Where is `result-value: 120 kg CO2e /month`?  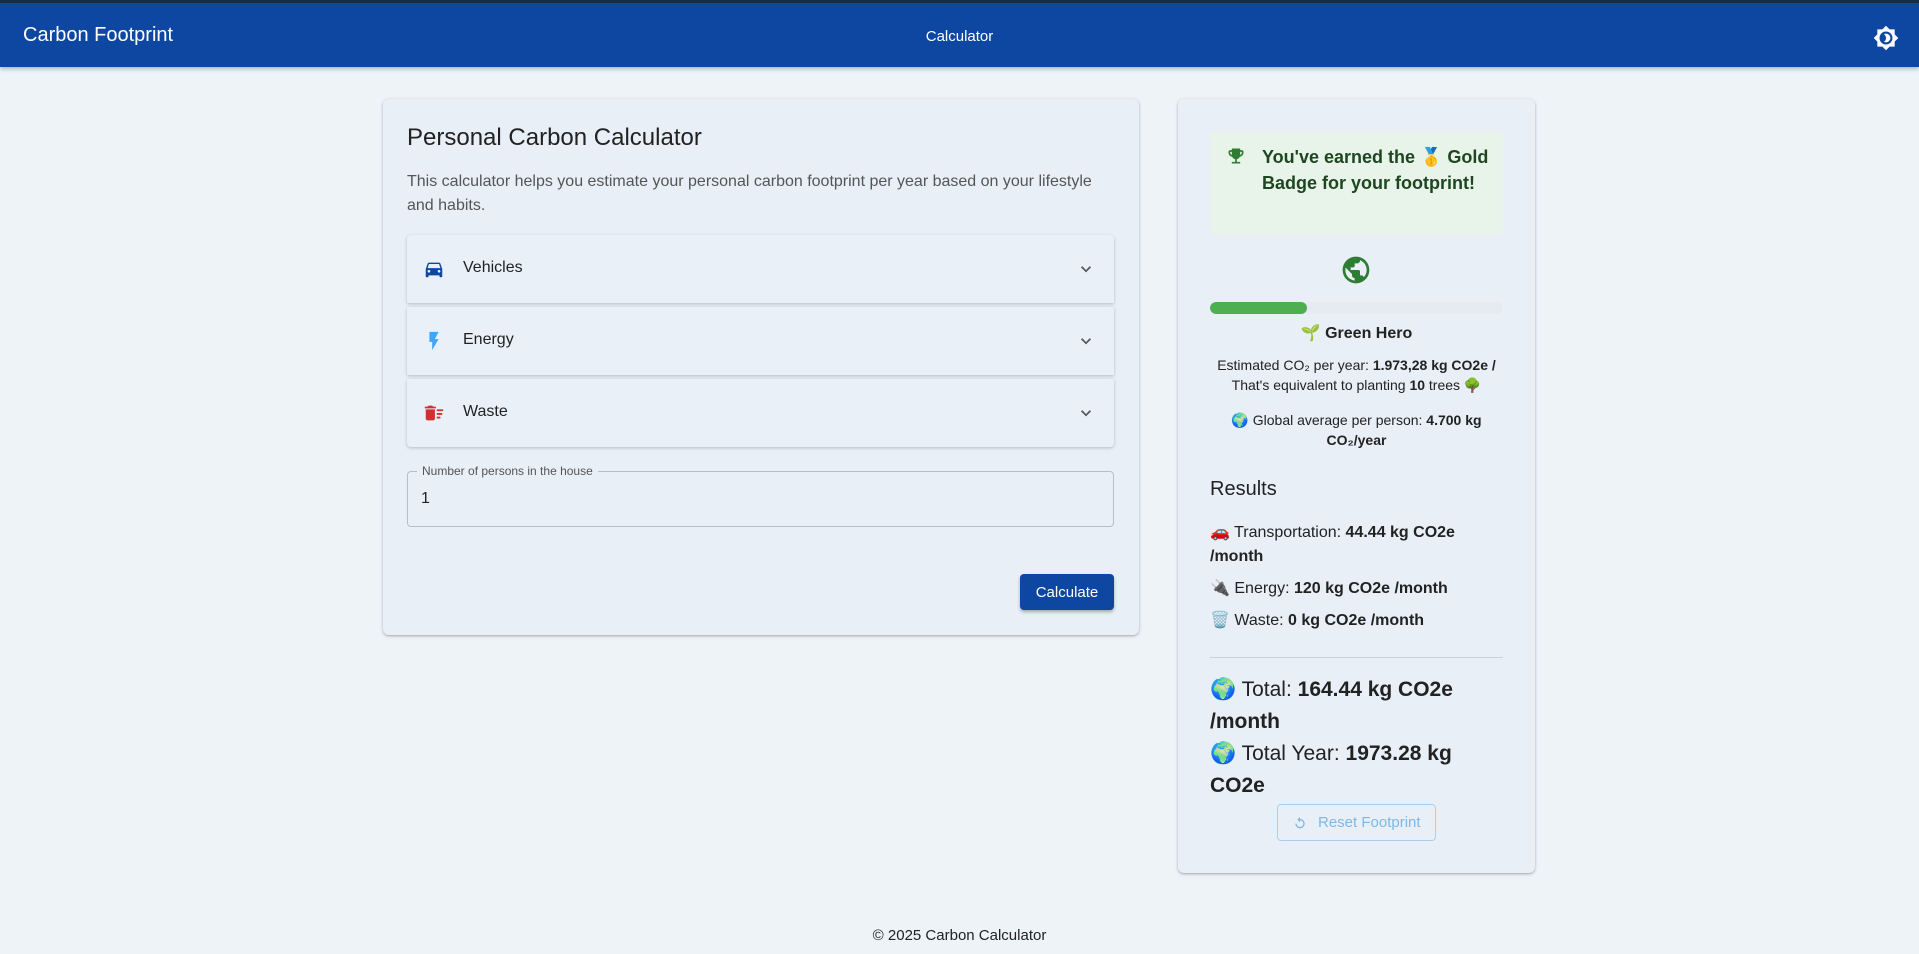
result-value: 120 kg CO2e /month is located at coordinates (1370, 588).